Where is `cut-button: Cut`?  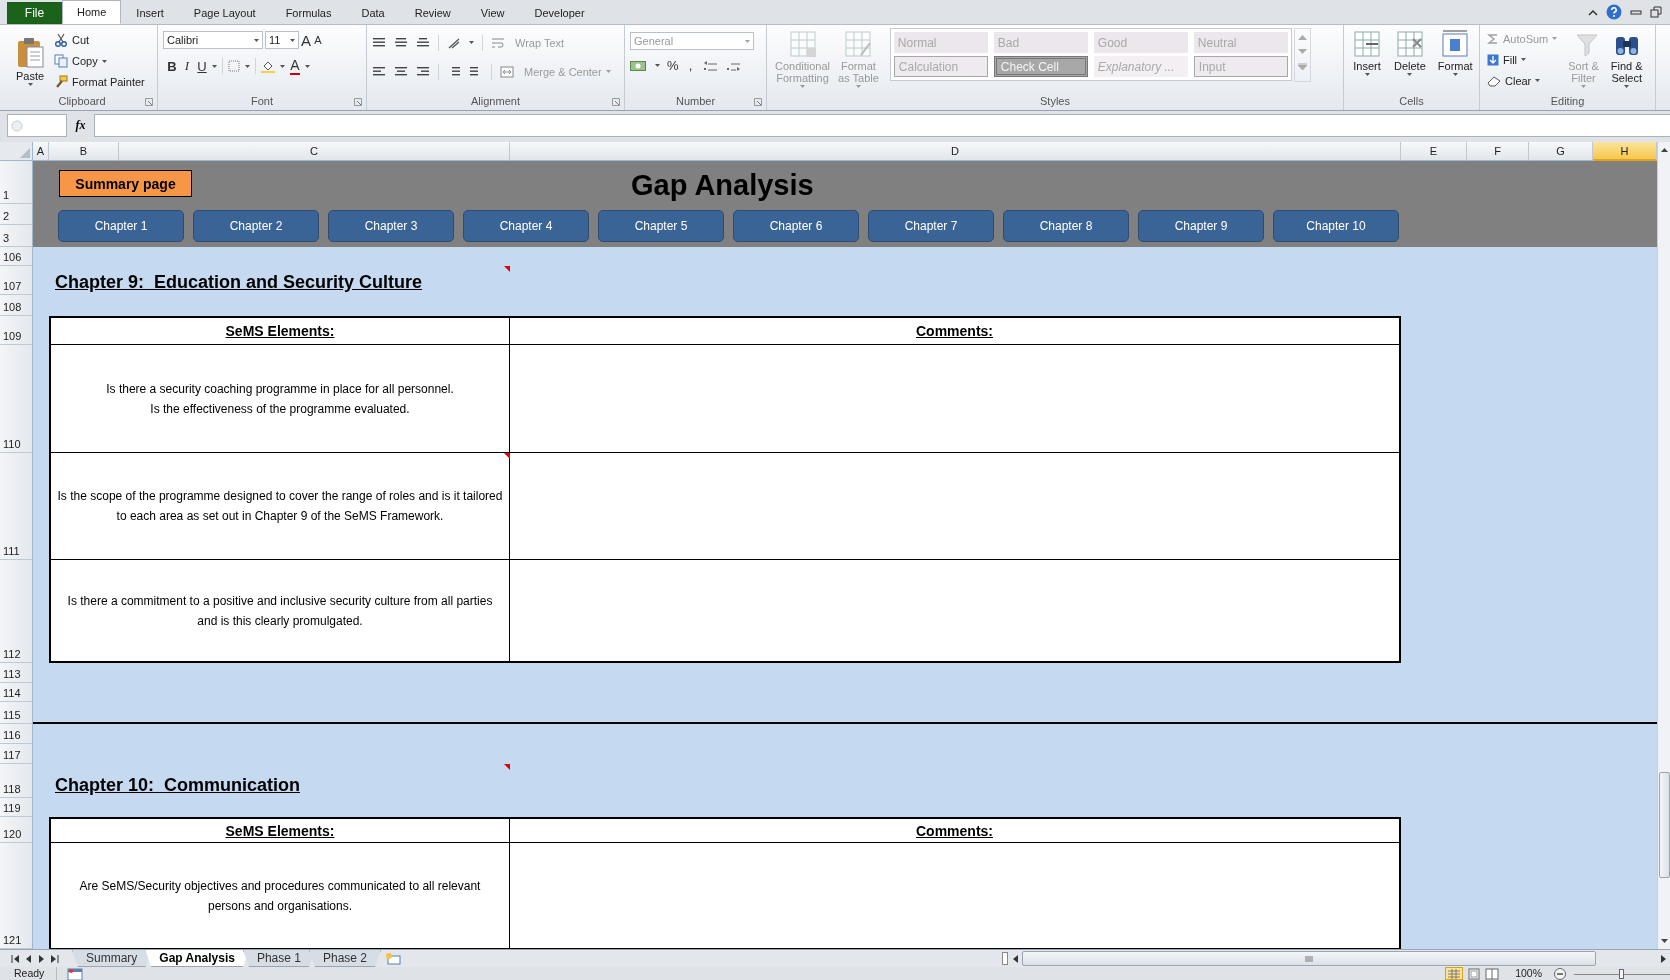 cut-button: Cut is located at coordinates (99, 40).